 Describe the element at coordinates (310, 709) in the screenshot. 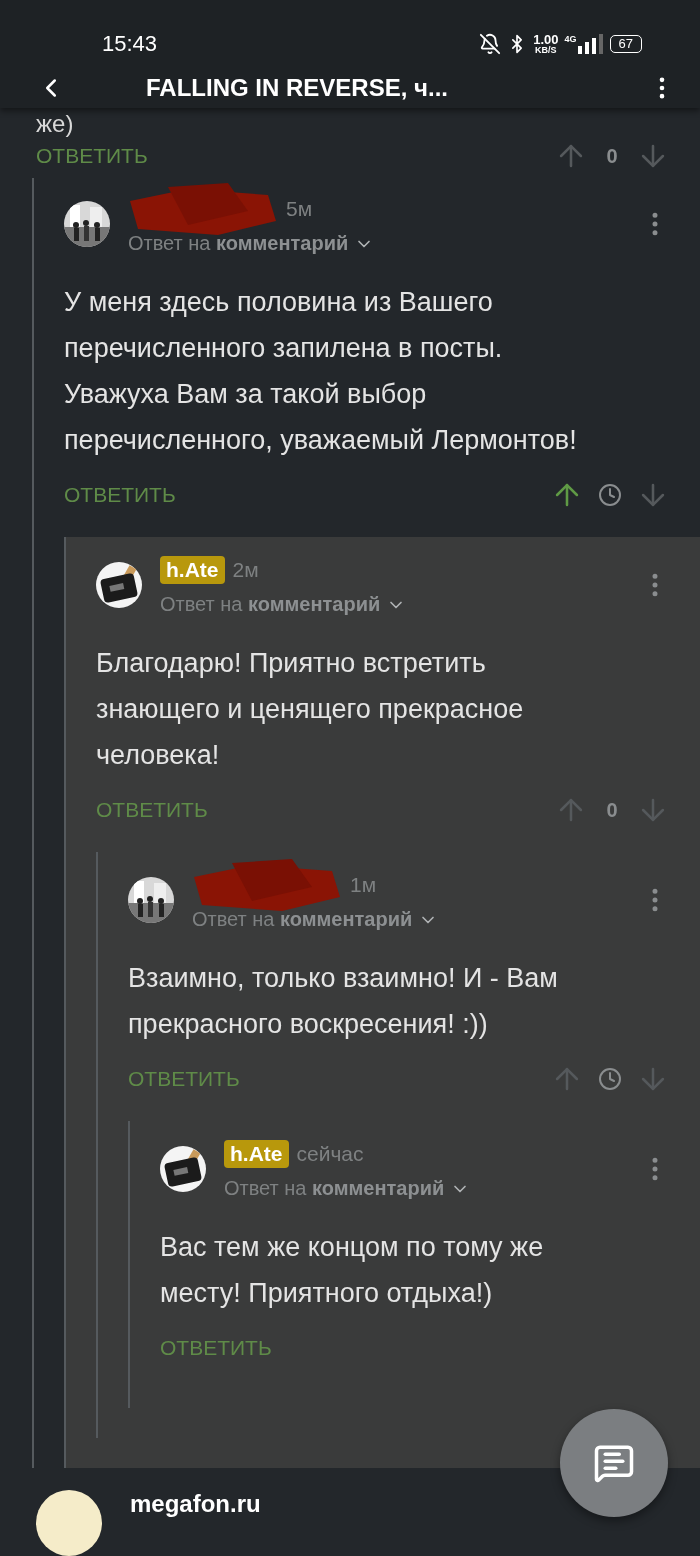

I see `comment-text: Благодарю! Приятно встретить знающего и ценящего прекрасное человека!` at that location.